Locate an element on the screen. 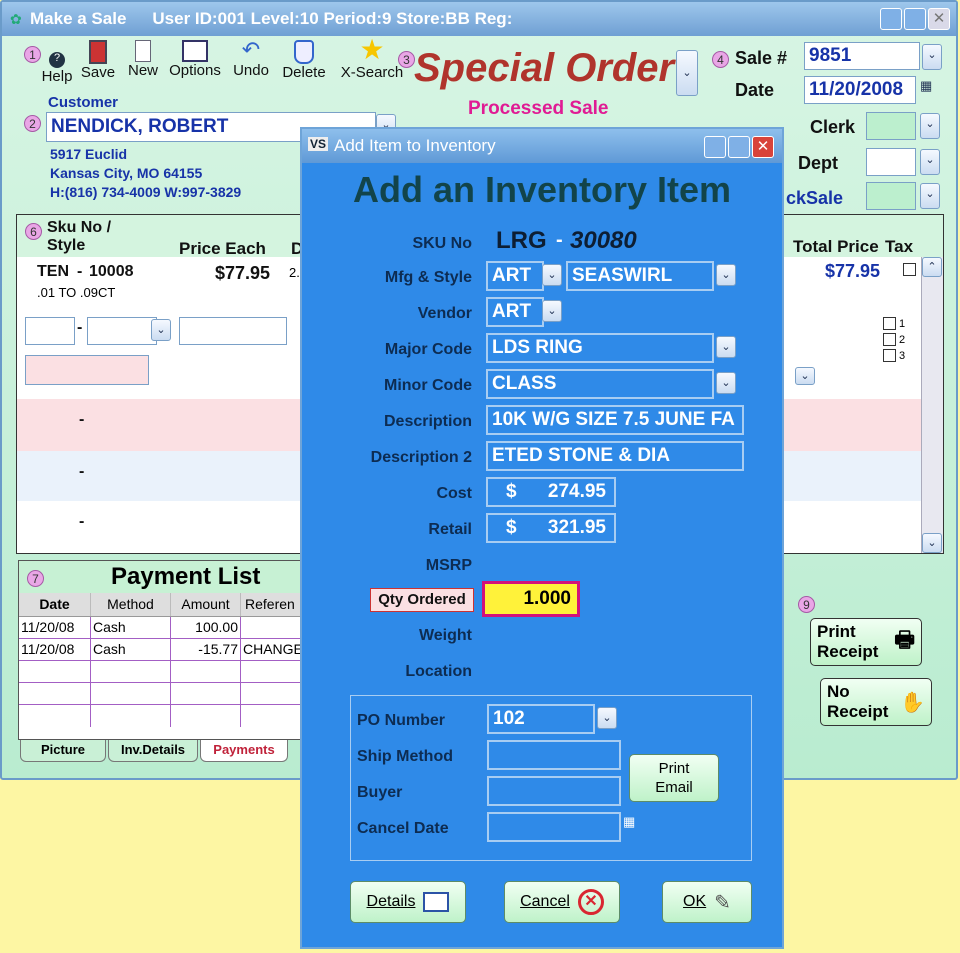  po-number-dropdown: ⌄ is located at coordinates (607, 718).